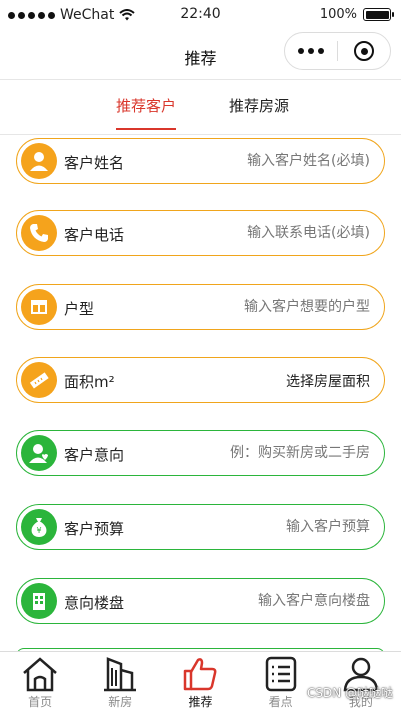 The height and width of the screenshot is (712, 401). I want to click on battery-percent: 100%, so click(338, 14).